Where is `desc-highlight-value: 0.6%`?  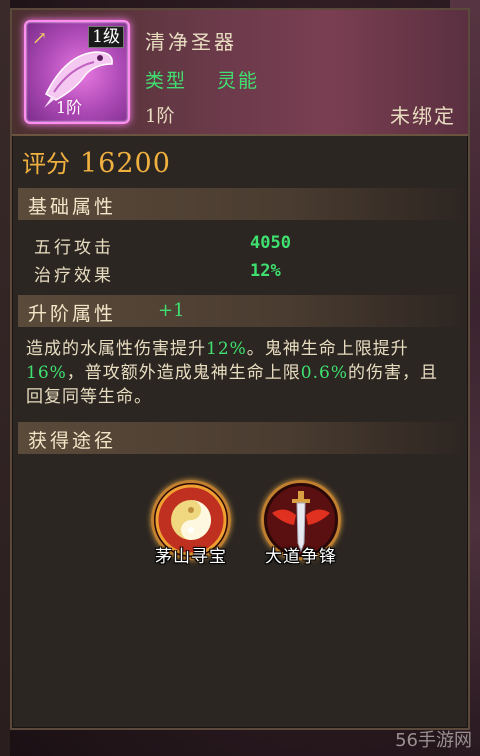
desc-highlight-value: 0.6% is located at coordinates (324, 373).